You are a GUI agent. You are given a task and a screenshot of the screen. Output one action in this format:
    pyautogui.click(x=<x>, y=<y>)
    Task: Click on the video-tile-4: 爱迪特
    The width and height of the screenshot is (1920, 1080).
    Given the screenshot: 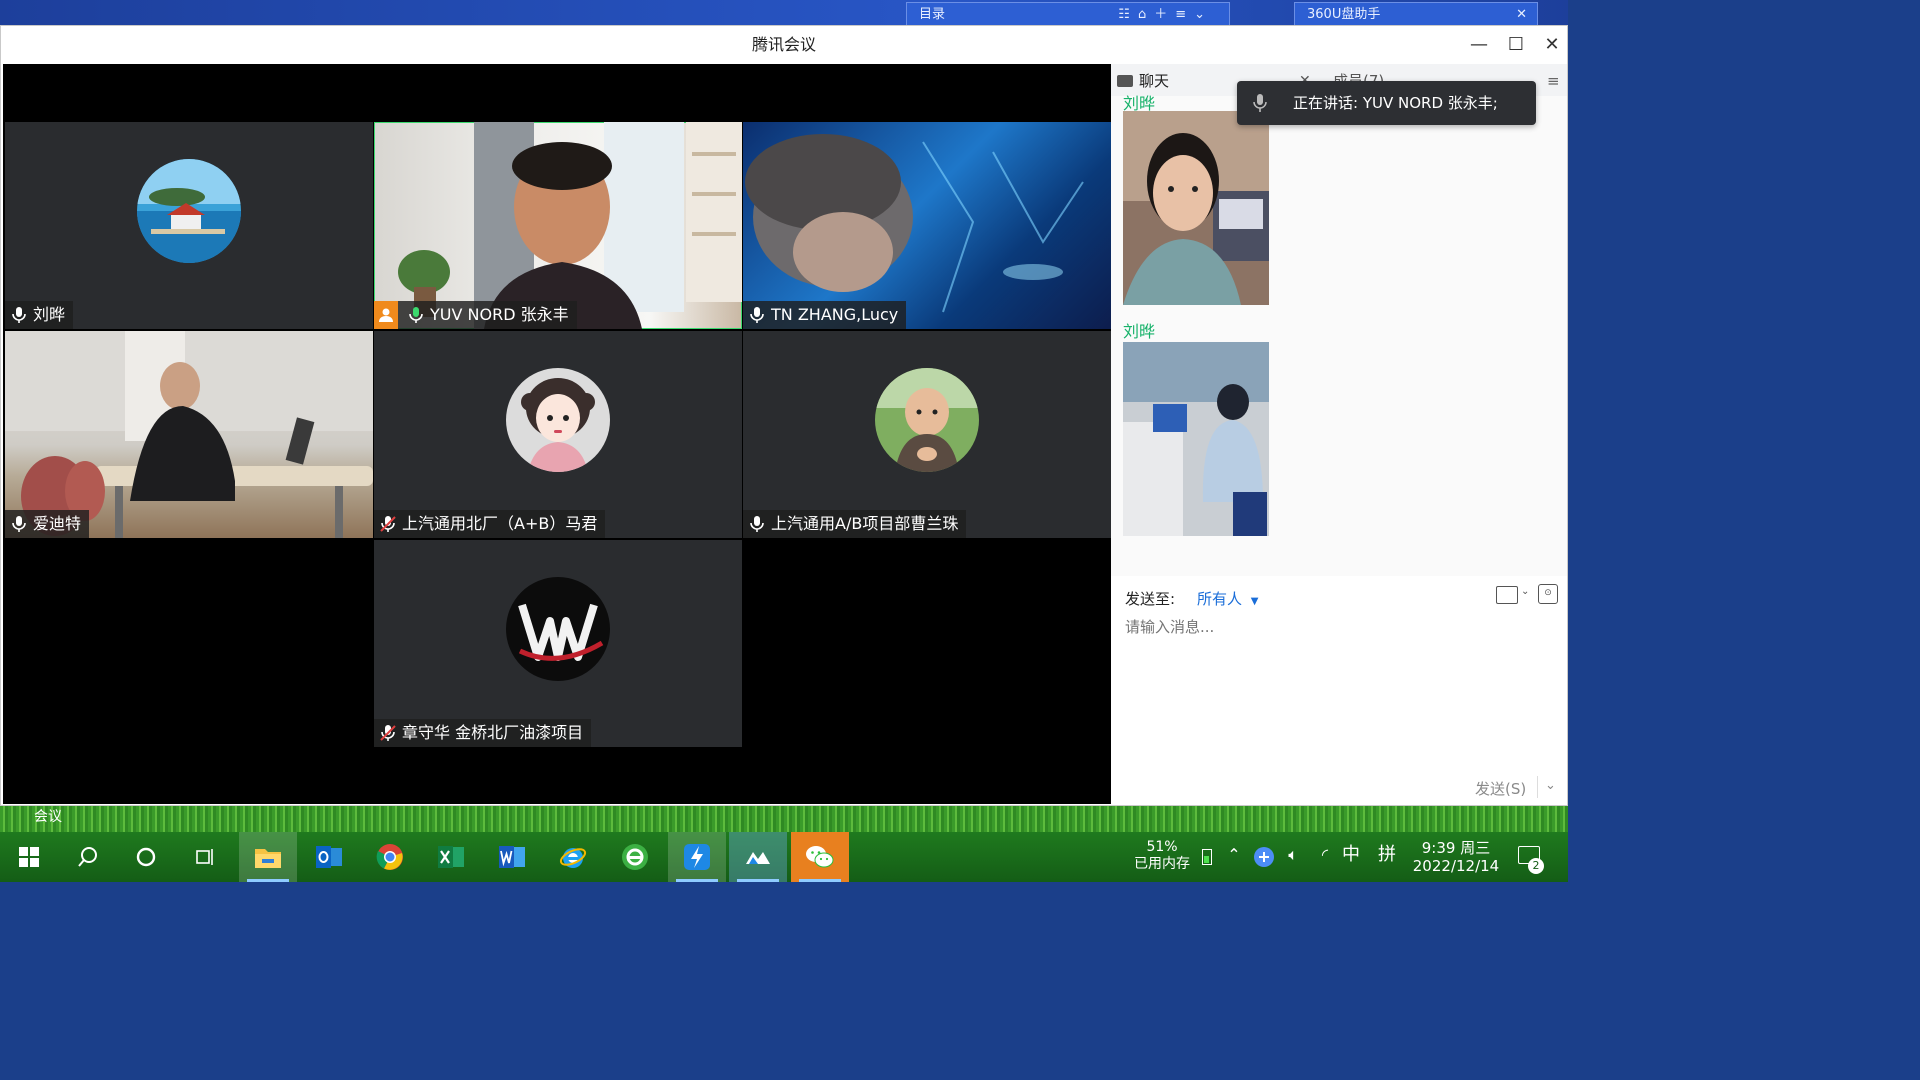 What is the action you would take?
    pyautogui.click(x=189, y=434)
    